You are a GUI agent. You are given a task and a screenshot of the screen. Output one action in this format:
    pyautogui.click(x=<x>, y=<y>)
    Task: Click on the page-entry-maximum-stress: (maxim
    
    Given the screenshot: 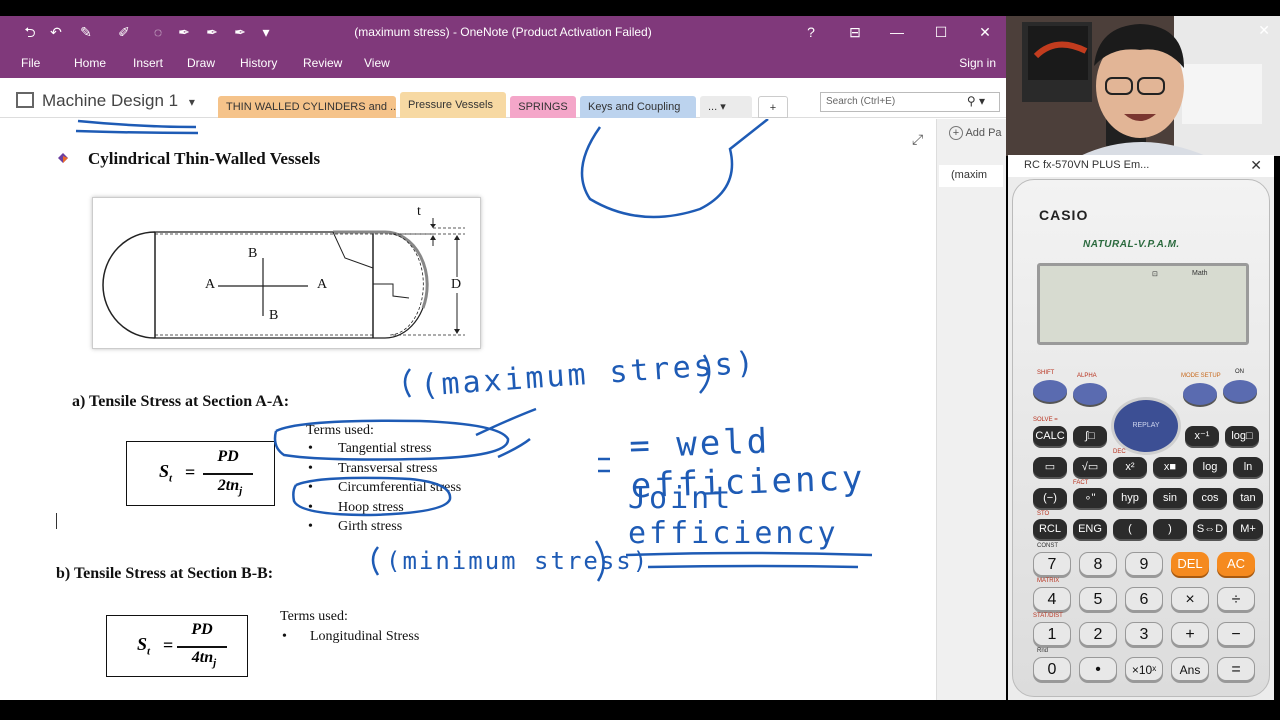 What is the action you would take?
    pyautogui.click(x=971, y=176)
    